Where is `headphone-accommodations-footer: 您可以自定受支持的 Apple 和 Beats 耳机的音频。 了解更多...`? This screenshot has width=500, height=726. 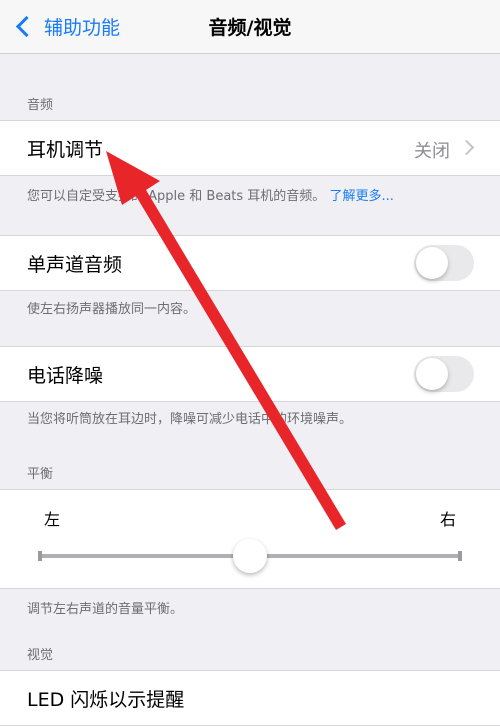
headphone-accommodations-footer: 您可以自定受支持的 Apple 和 Beats 耳机的音频。 了解更多... is located at coordinates (253, 194).